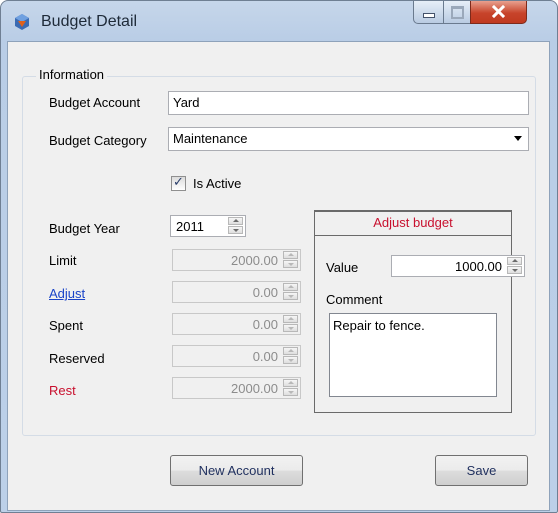 This screenshot has height=513, width=558. I want to click on rest-spinner: 2000.00, so click(236, 388).